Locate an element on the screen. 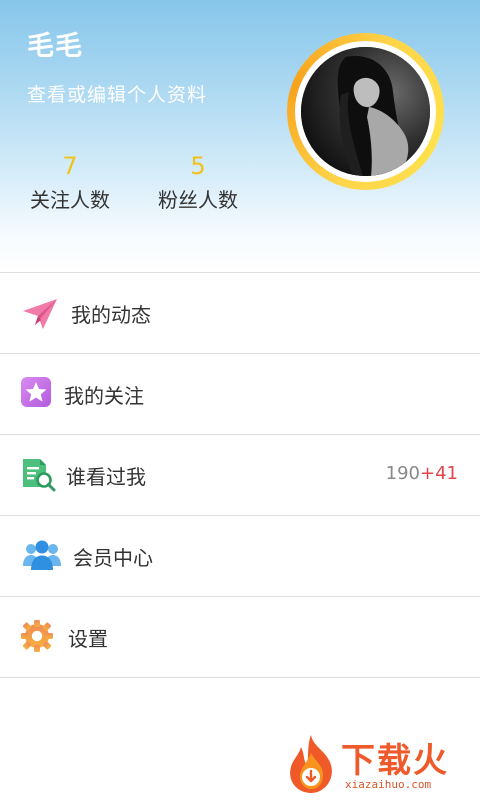 This screenshot has height=800, width=480. fans-stat: 5 粉丝人数 is located at coordinates (198, 181).